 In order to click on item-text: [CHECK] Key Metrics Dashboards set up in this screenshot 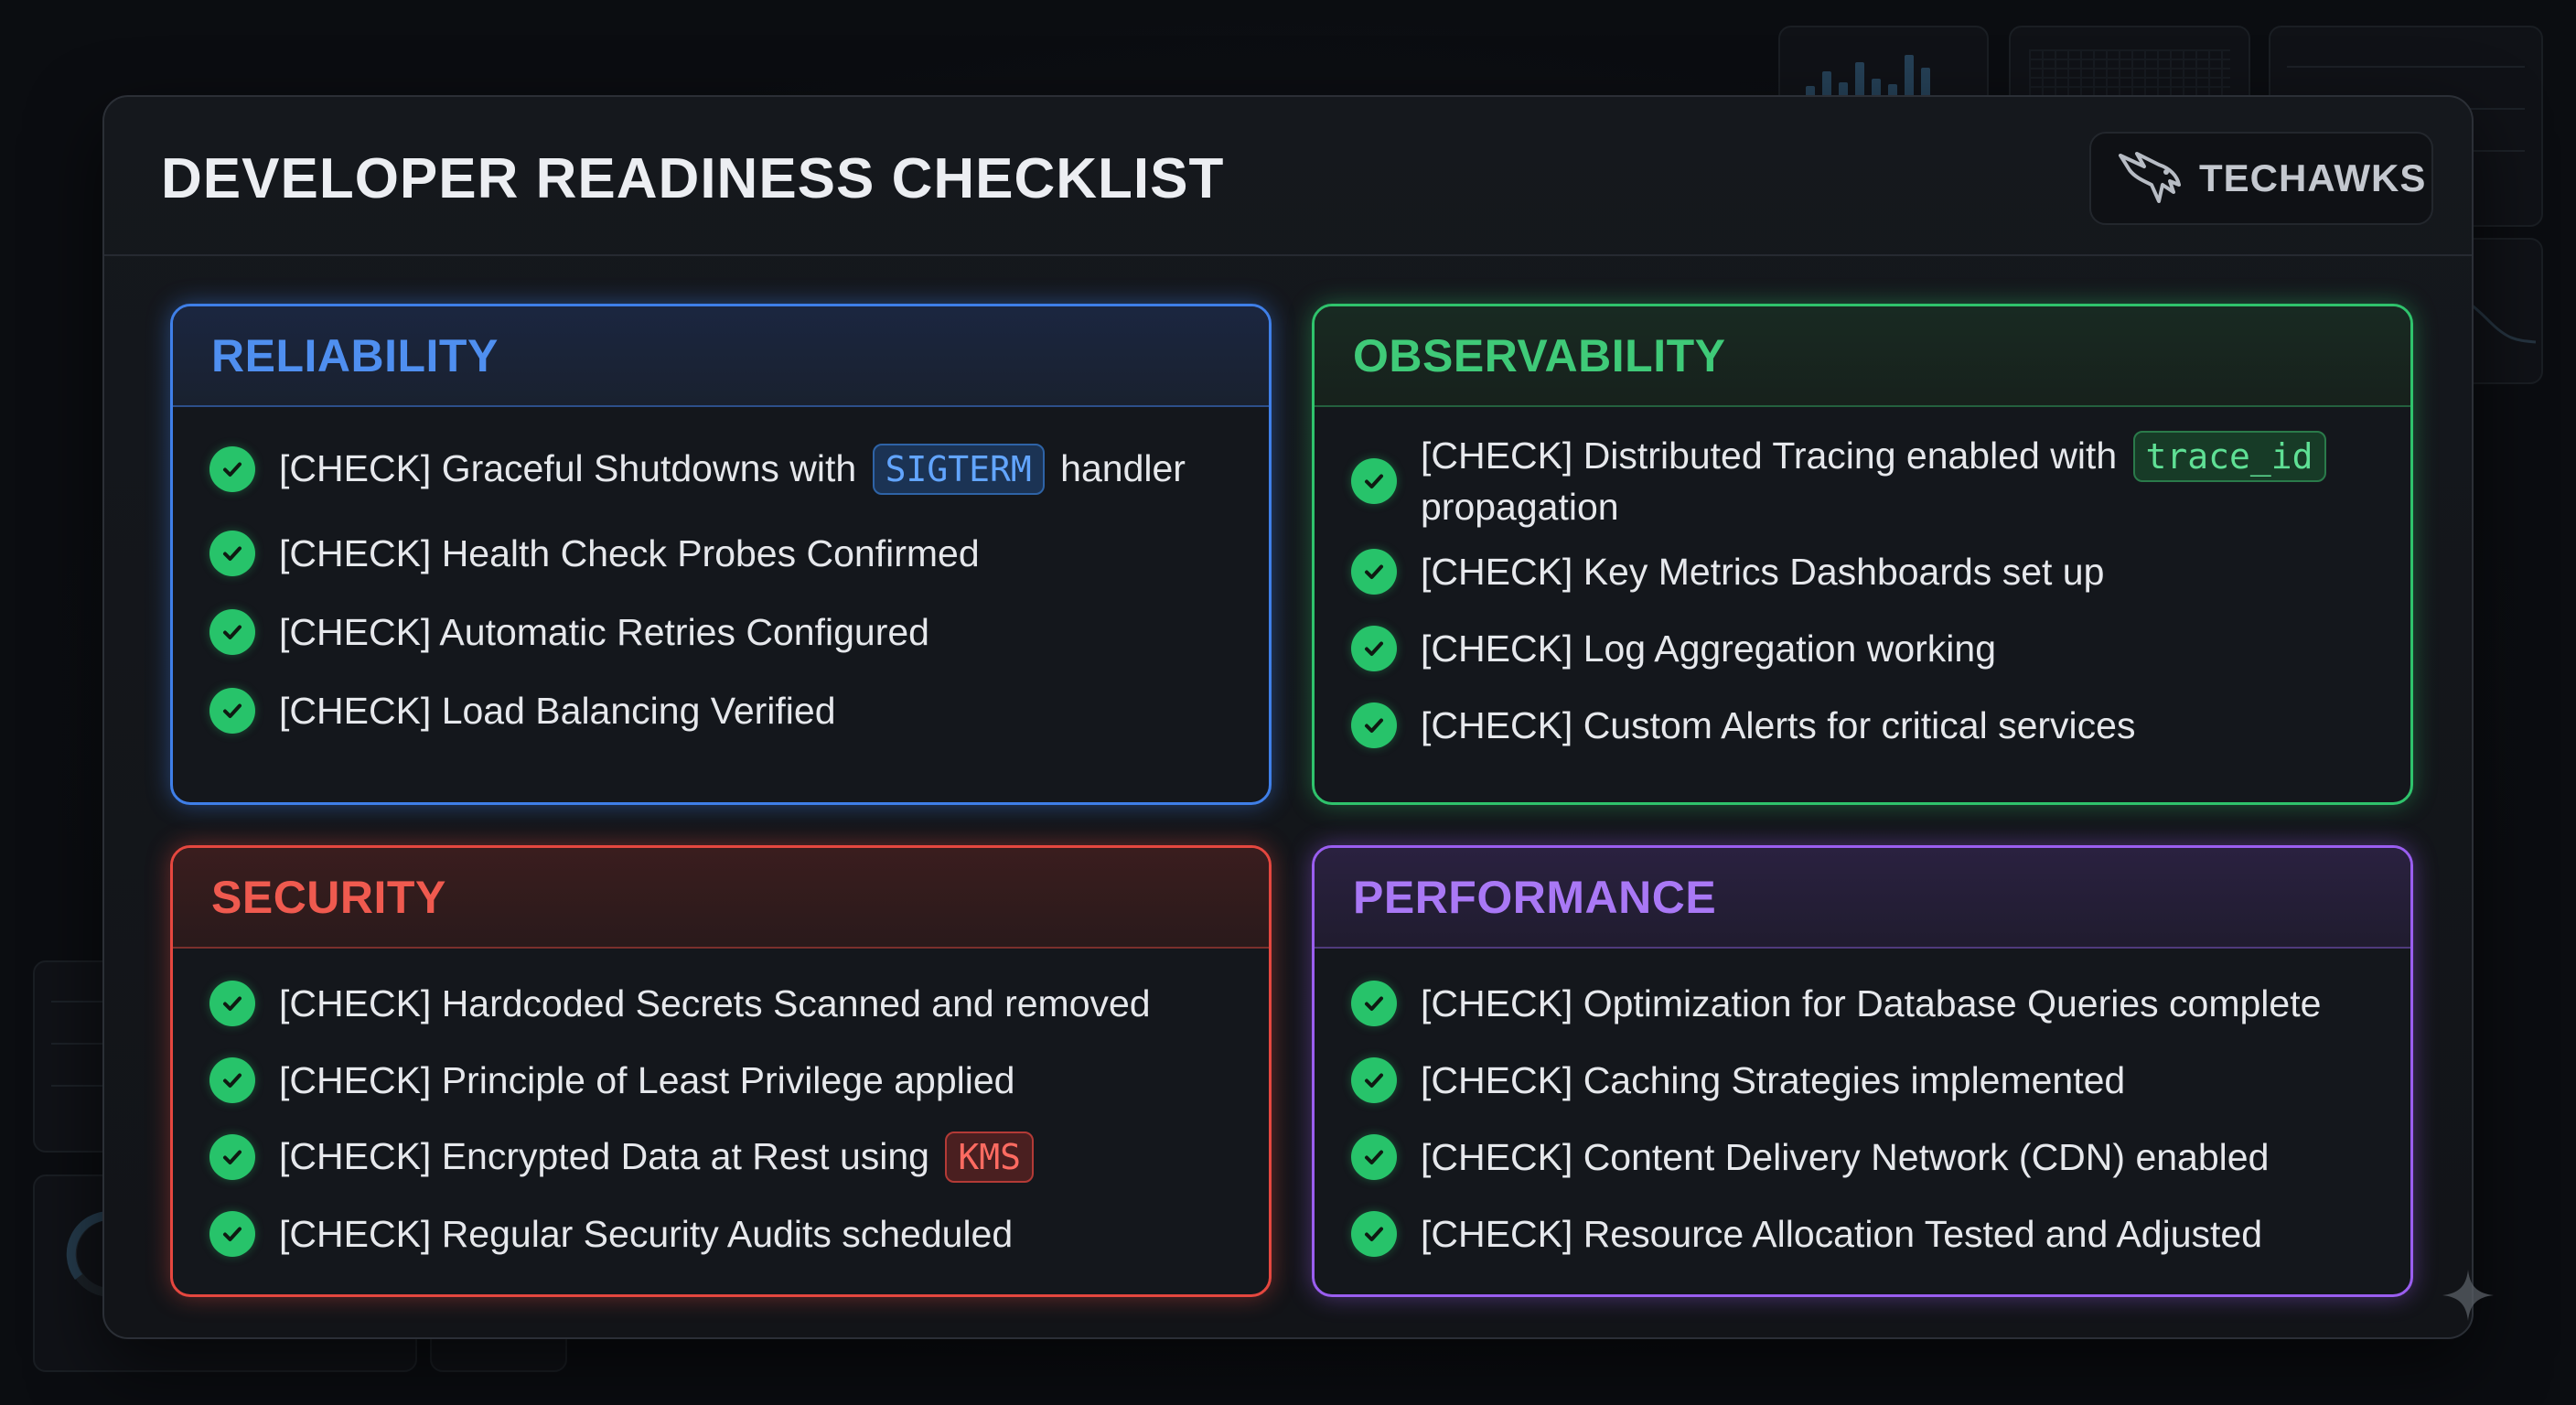, I will do `click(1763, 572)`.